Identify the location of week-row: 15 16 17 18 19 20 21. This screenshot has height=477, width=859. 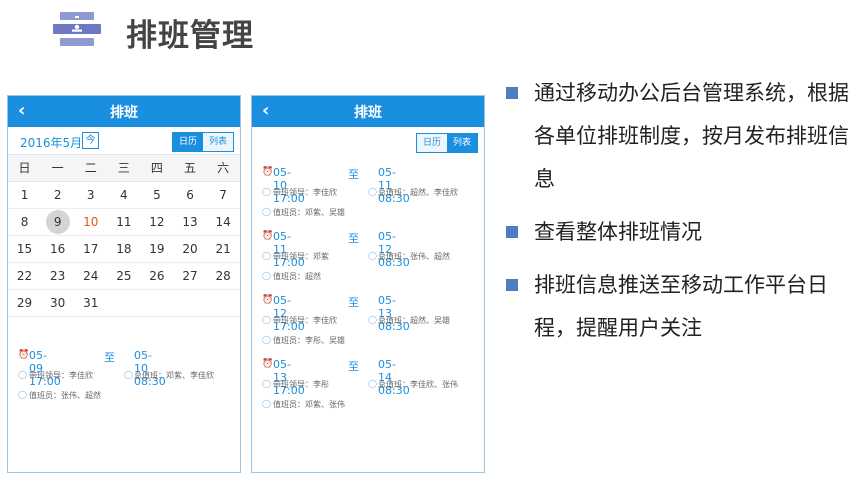
(124, 249).